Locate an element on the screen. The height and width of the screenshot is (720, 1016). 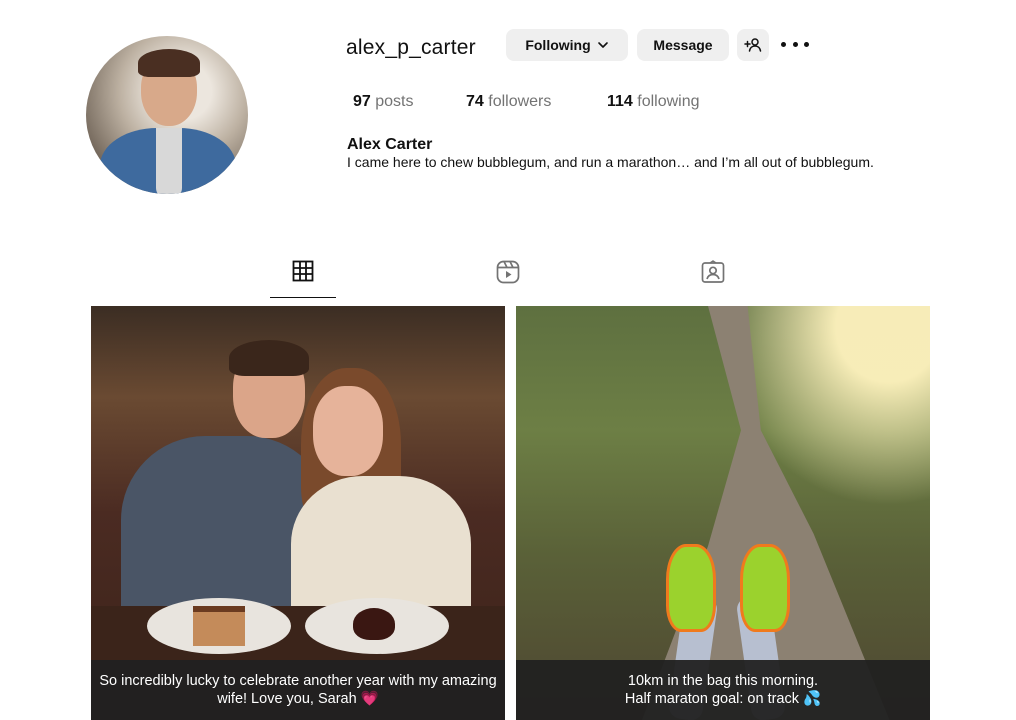
followers-count-value: 74 is located at coordinates (475, 101).